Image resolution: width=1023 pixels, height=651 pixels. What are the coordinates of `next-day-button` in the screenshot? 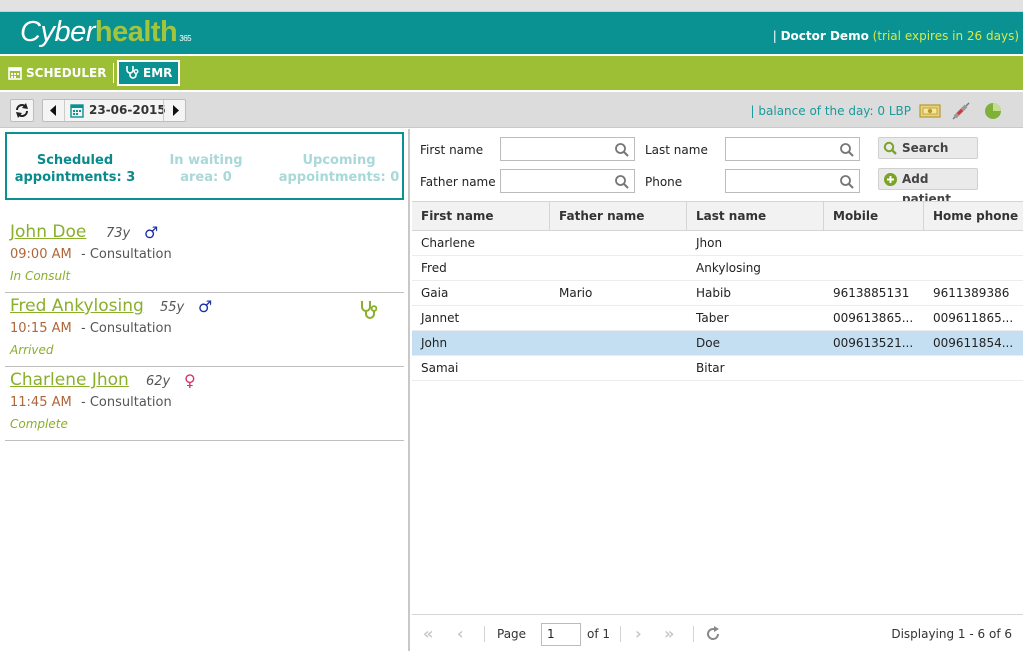 It's located at (174, 110).